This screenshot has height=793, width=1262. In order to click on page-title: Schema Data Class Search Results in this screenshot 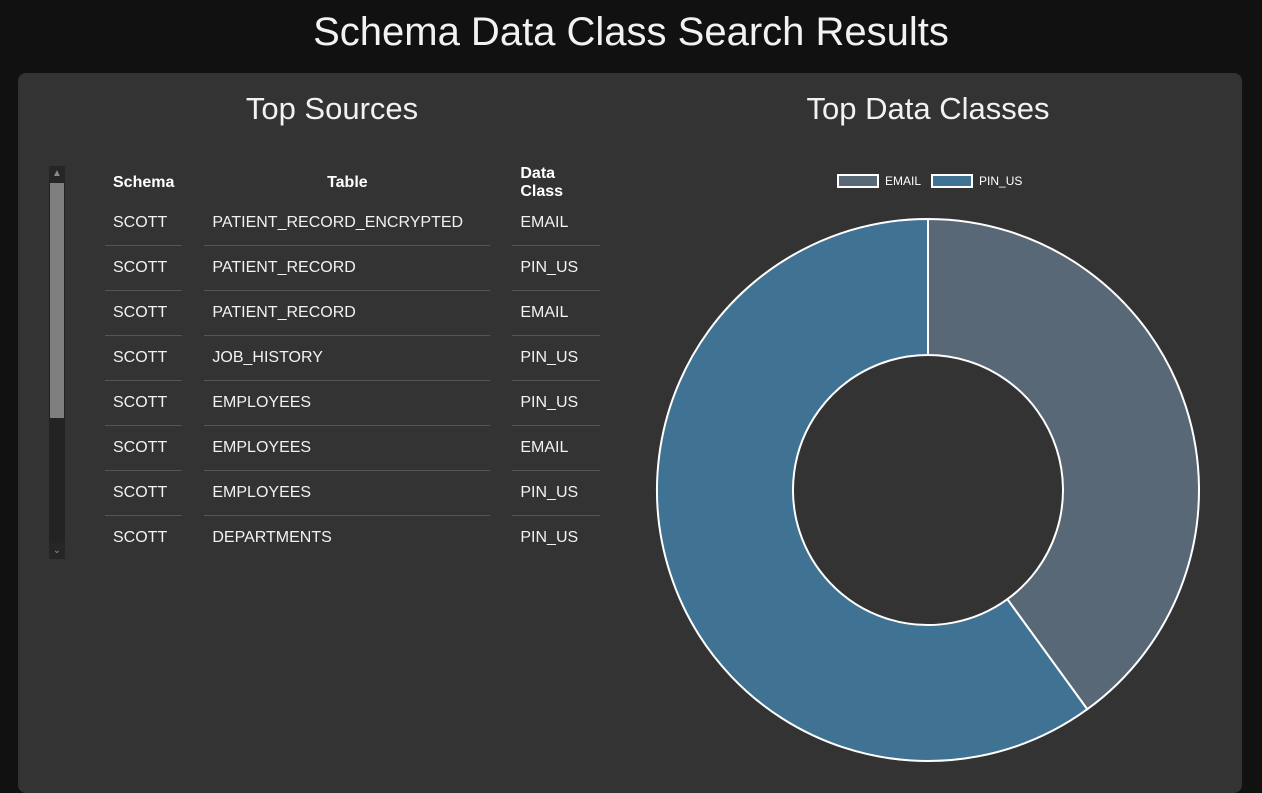, I will do `click(631, 32)`.